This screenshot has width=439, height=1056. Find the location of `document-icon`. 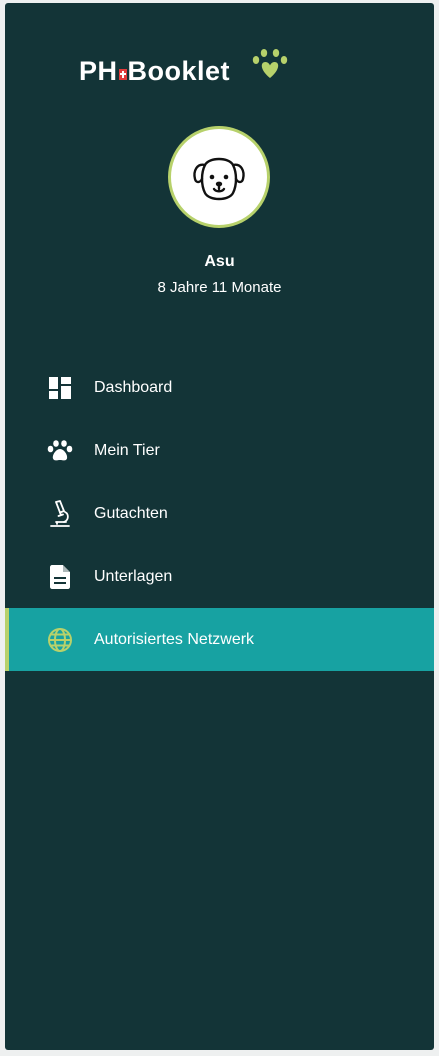

document-icon is located at coordinates (60, 577).